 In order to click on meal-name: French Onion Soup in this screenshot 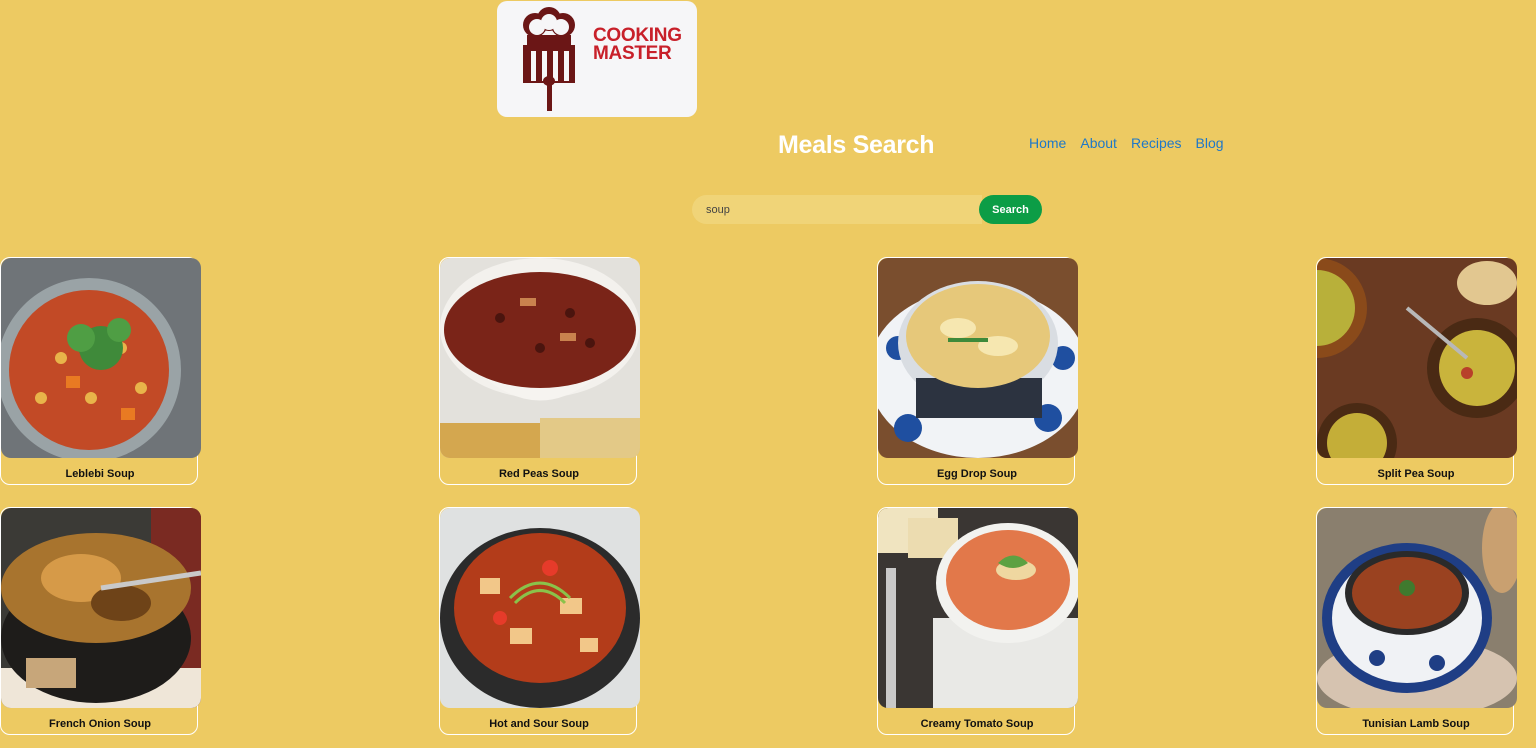, I will do `click(100, 724)`.